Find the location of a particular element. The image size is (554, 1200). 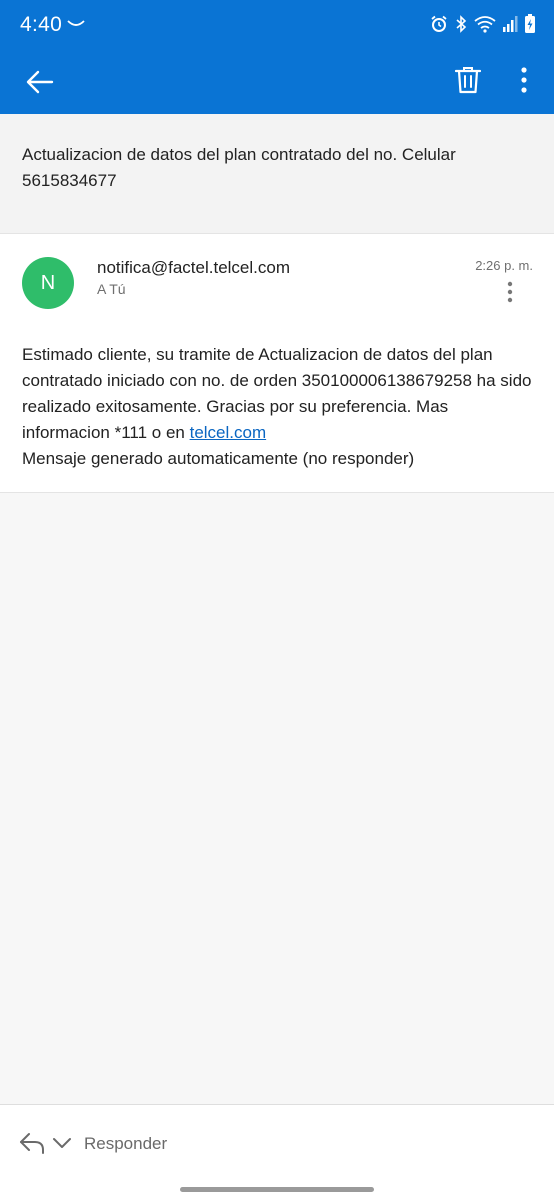

alarm-icon is located at coordinates (439, 23).